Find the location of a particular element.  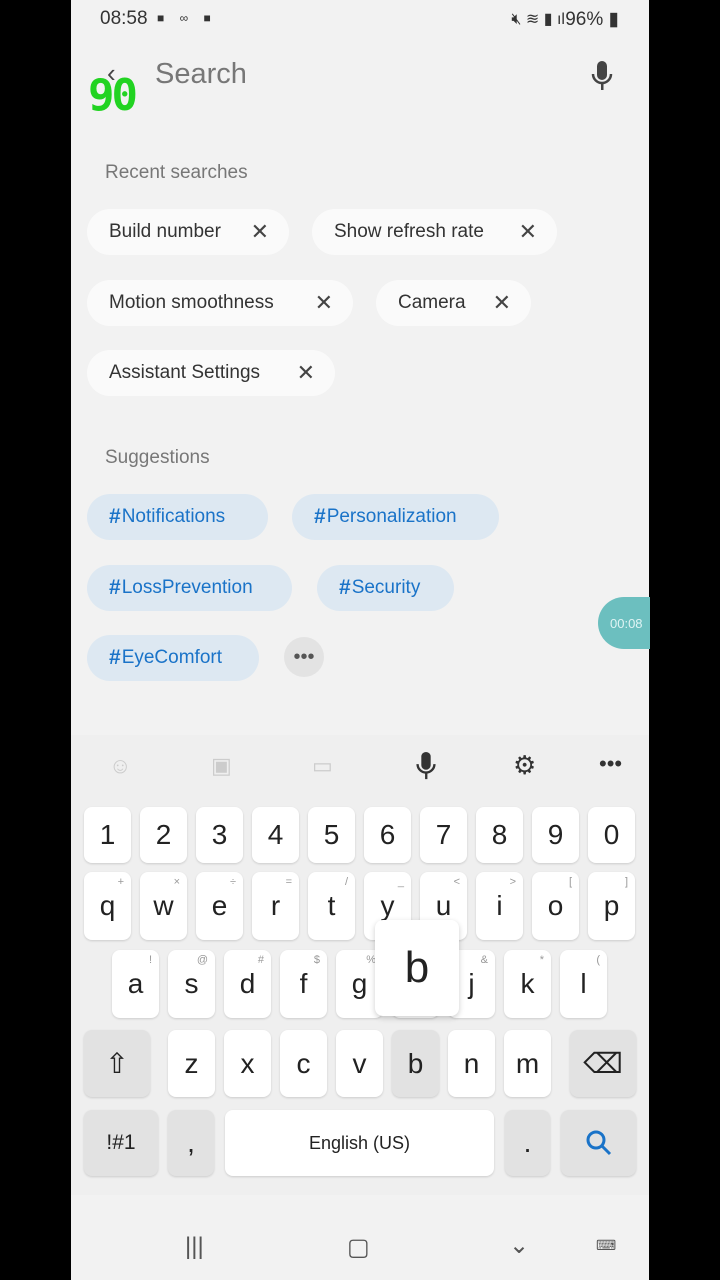

clock: 08:58 is located at coordinates (124, 18).